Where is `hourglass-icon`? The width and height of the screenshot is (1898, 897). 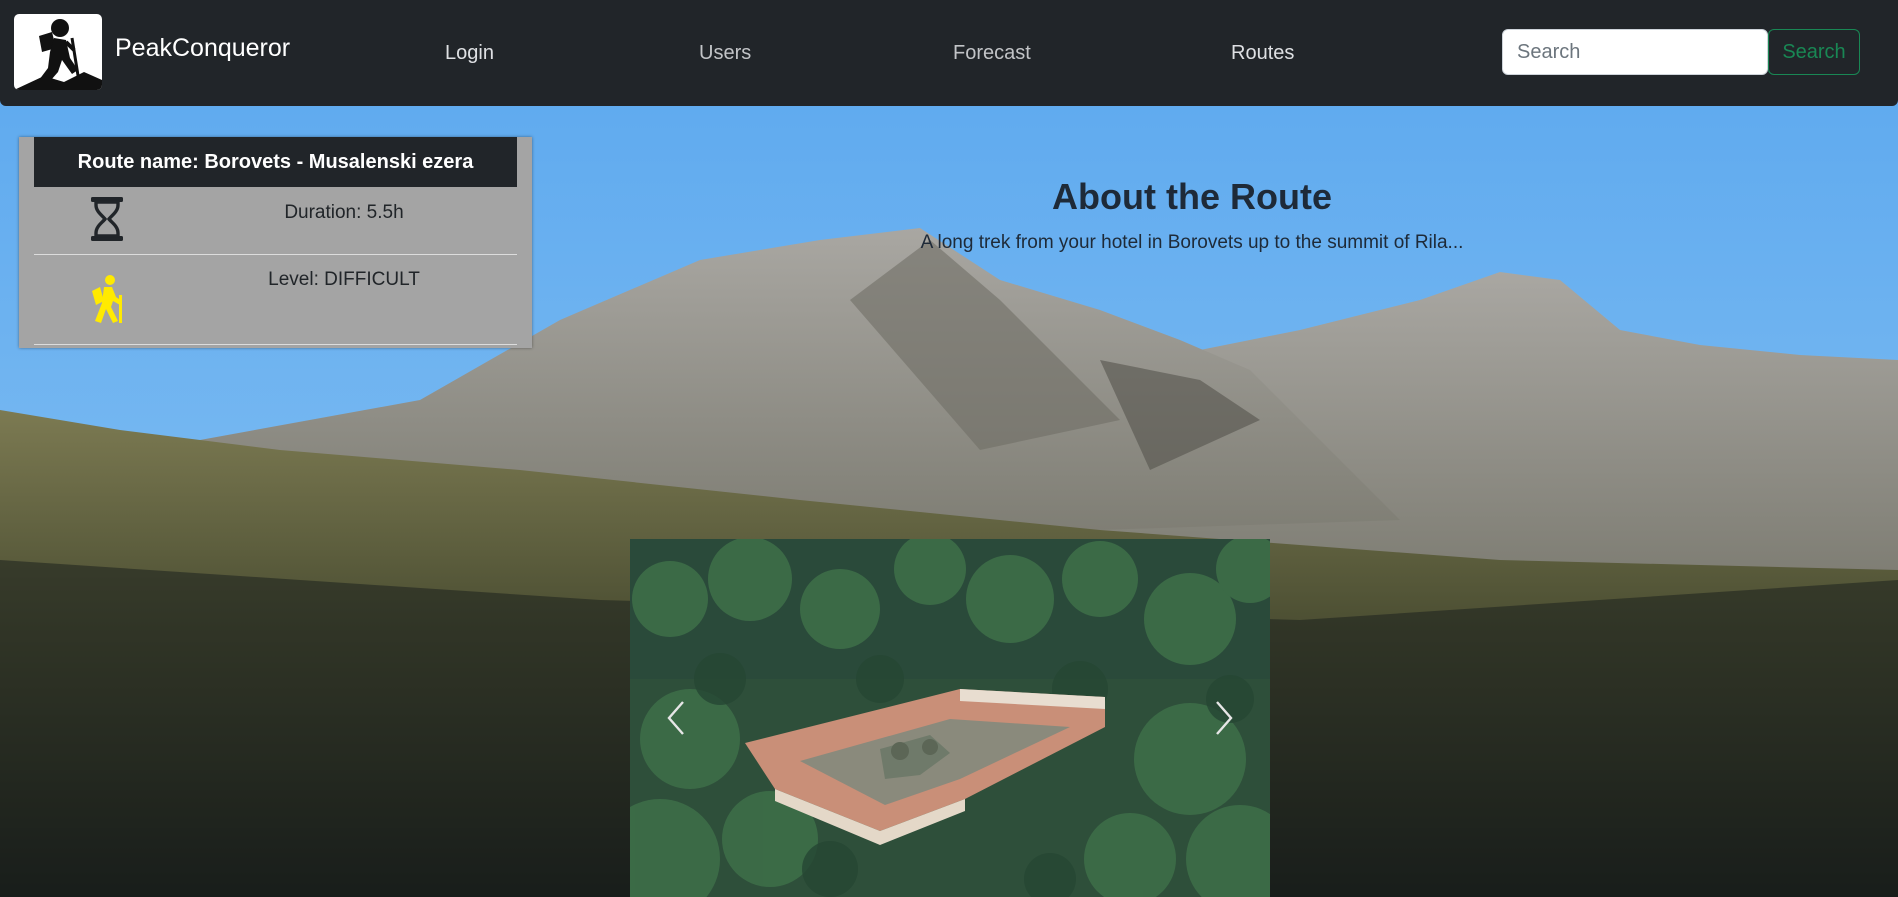 hourglass-icon is located at coordinates (107, 219).